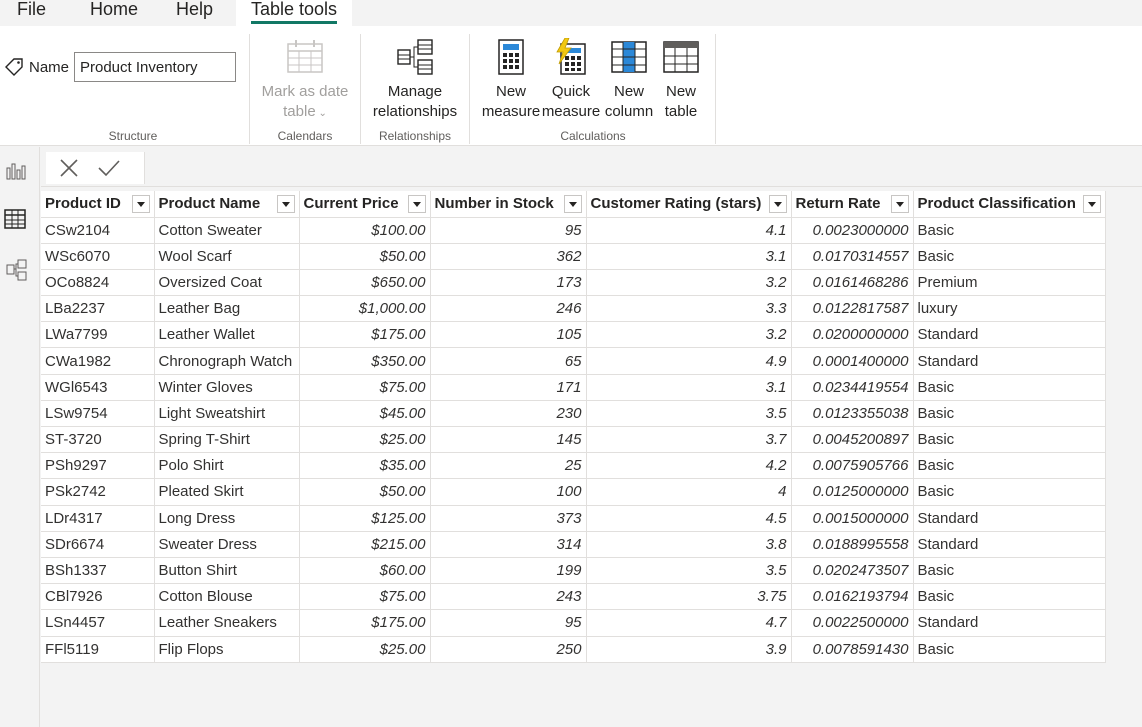 This screenshot has width=1142, height=727. I want to click on table-cell: Long Dress, so click(227, 518).